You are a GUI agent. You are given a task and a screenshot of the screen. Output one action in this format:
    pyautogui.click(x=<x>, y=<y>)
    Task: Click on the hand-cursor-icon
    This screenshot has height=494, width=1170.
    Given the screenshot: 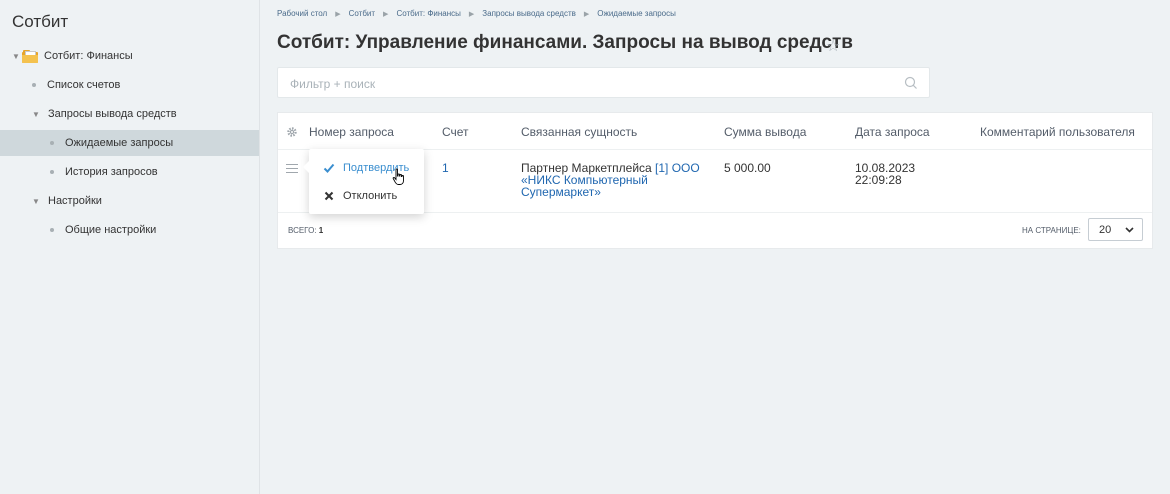 What is the action you would take?
    pyautogui.click(x=398, y=176)
    